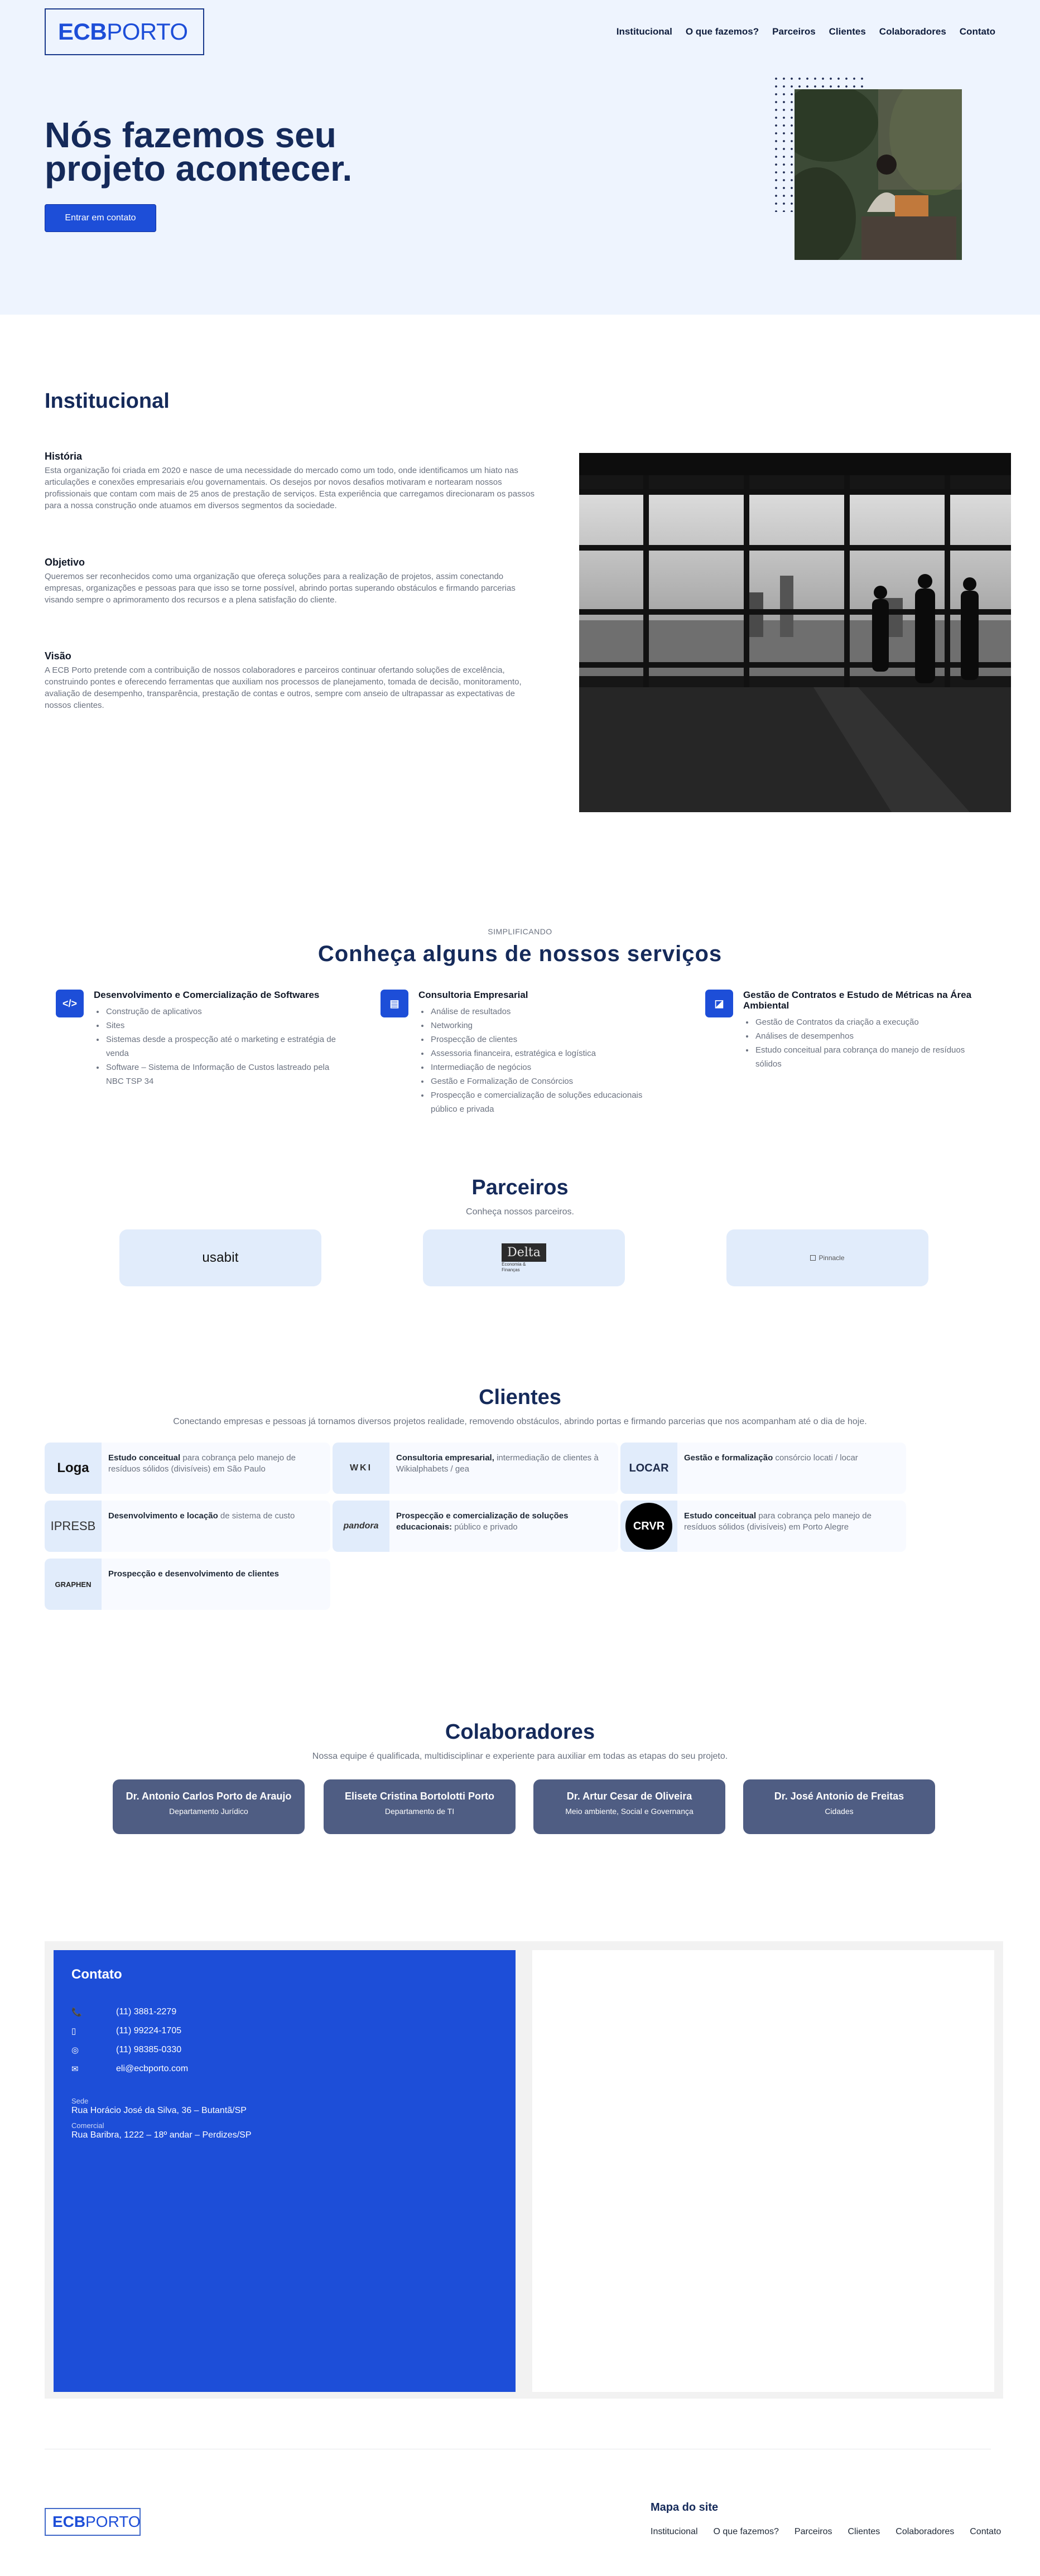  Describe the element at coordinates (75, 2069) in the screenshot. I see `mail-icon: ✉` at that location.